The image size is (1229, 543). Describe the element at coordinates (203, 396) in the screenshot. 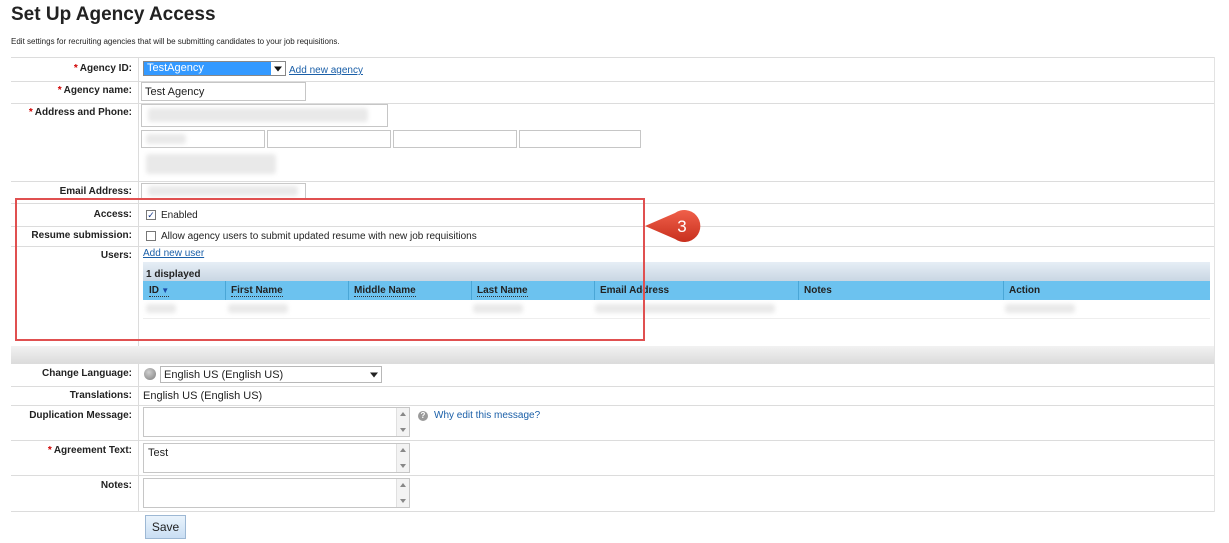

I see `translations-value: English US (English US)` at that location.